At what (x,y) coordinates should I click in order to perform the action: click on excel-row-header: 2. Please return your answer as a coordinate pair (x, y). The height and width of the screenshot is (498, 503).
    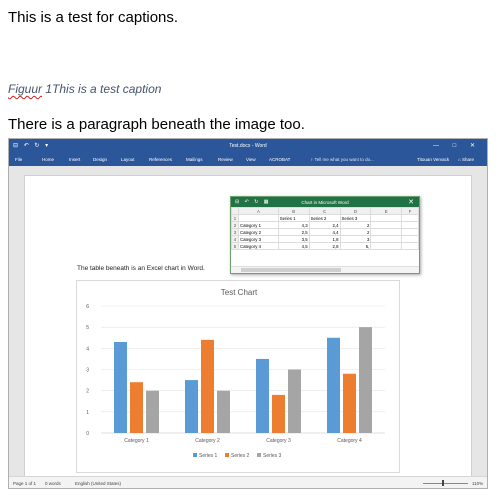
    Looking at the image, I should click on (235, 225).